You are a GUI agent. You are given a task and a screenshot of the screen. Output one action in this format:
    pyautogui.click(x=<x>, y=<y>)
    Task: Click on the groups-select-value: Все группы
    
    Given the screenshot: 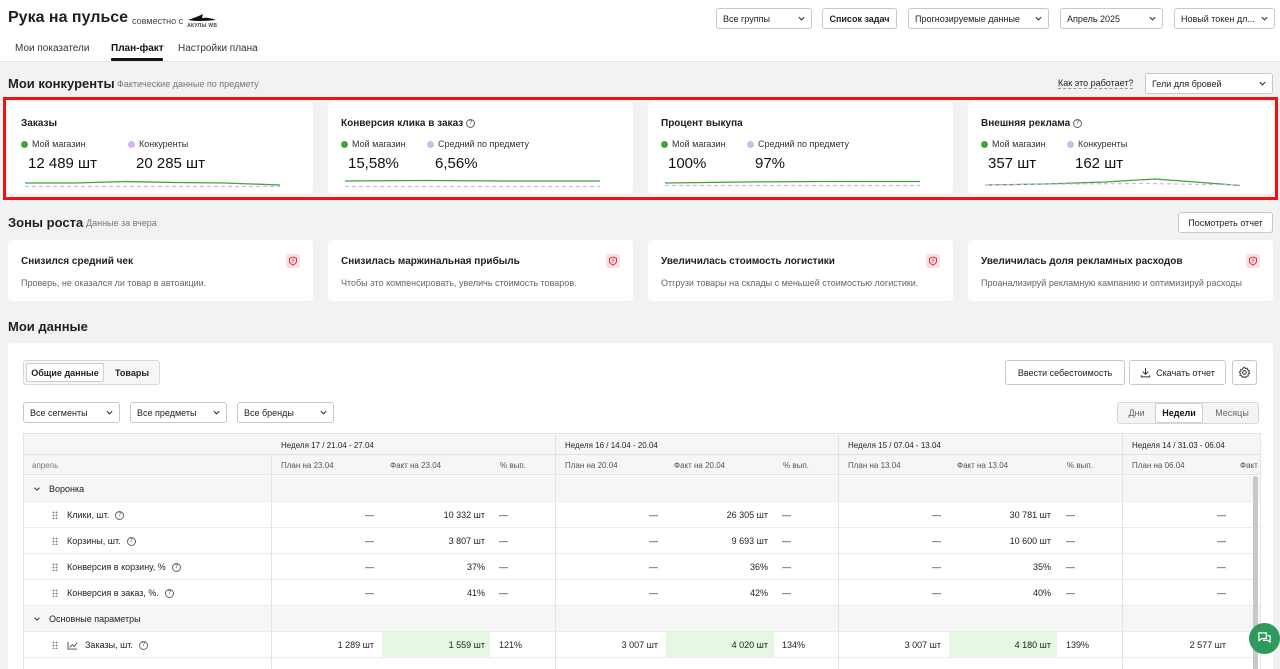 What is the action you would take?
    pyautogui.click(x=746, y=18)
    